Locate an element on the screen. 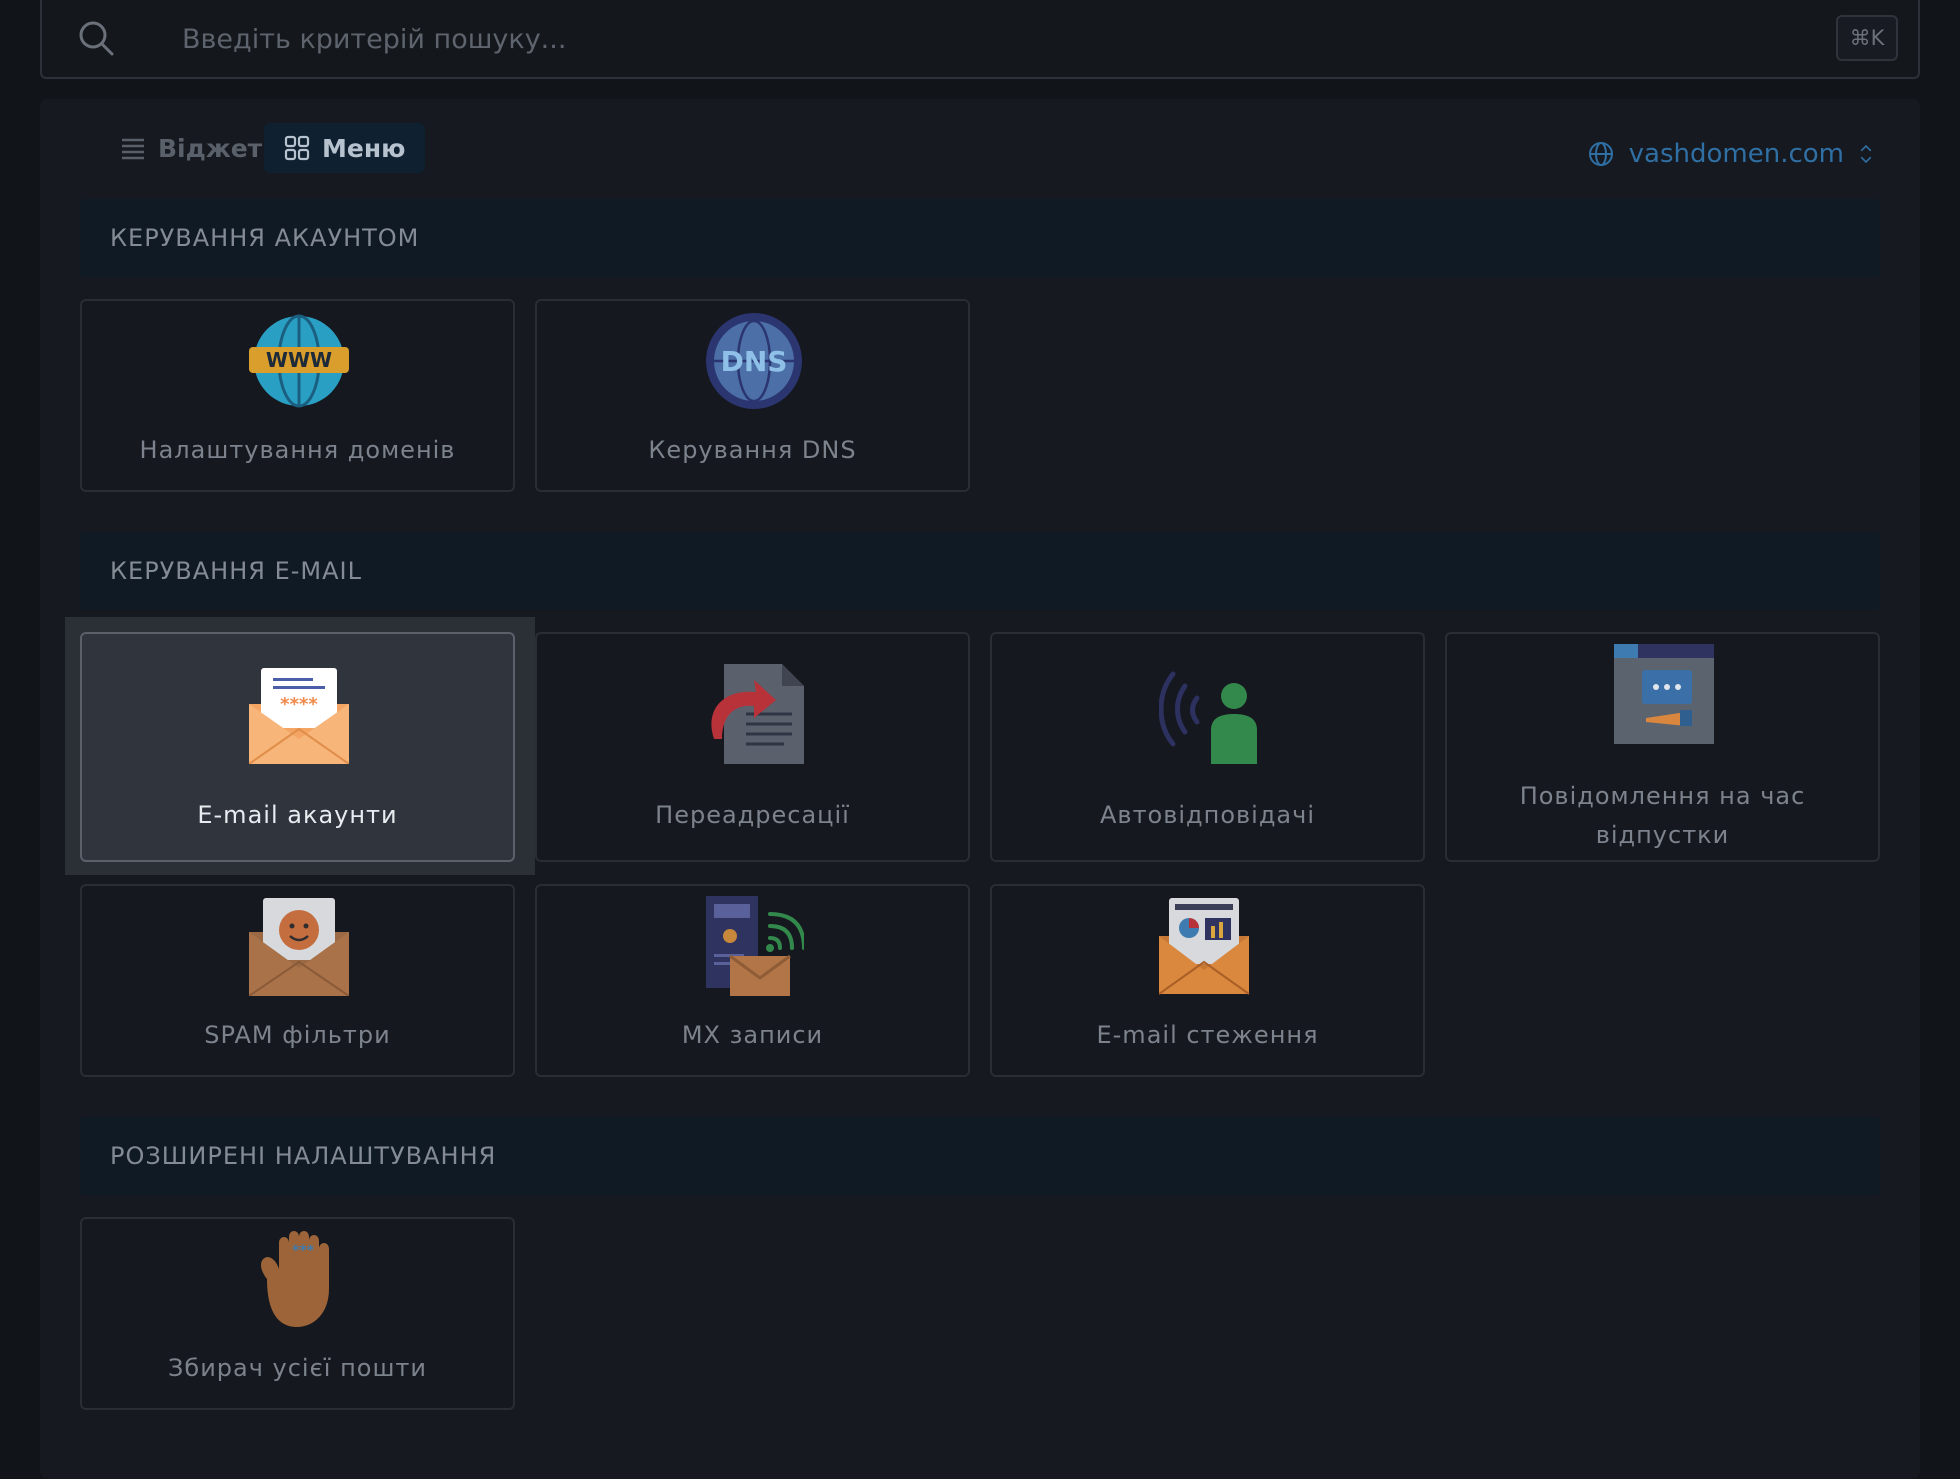  www-globe-icon: WWW is located at coordinates (299, 361).